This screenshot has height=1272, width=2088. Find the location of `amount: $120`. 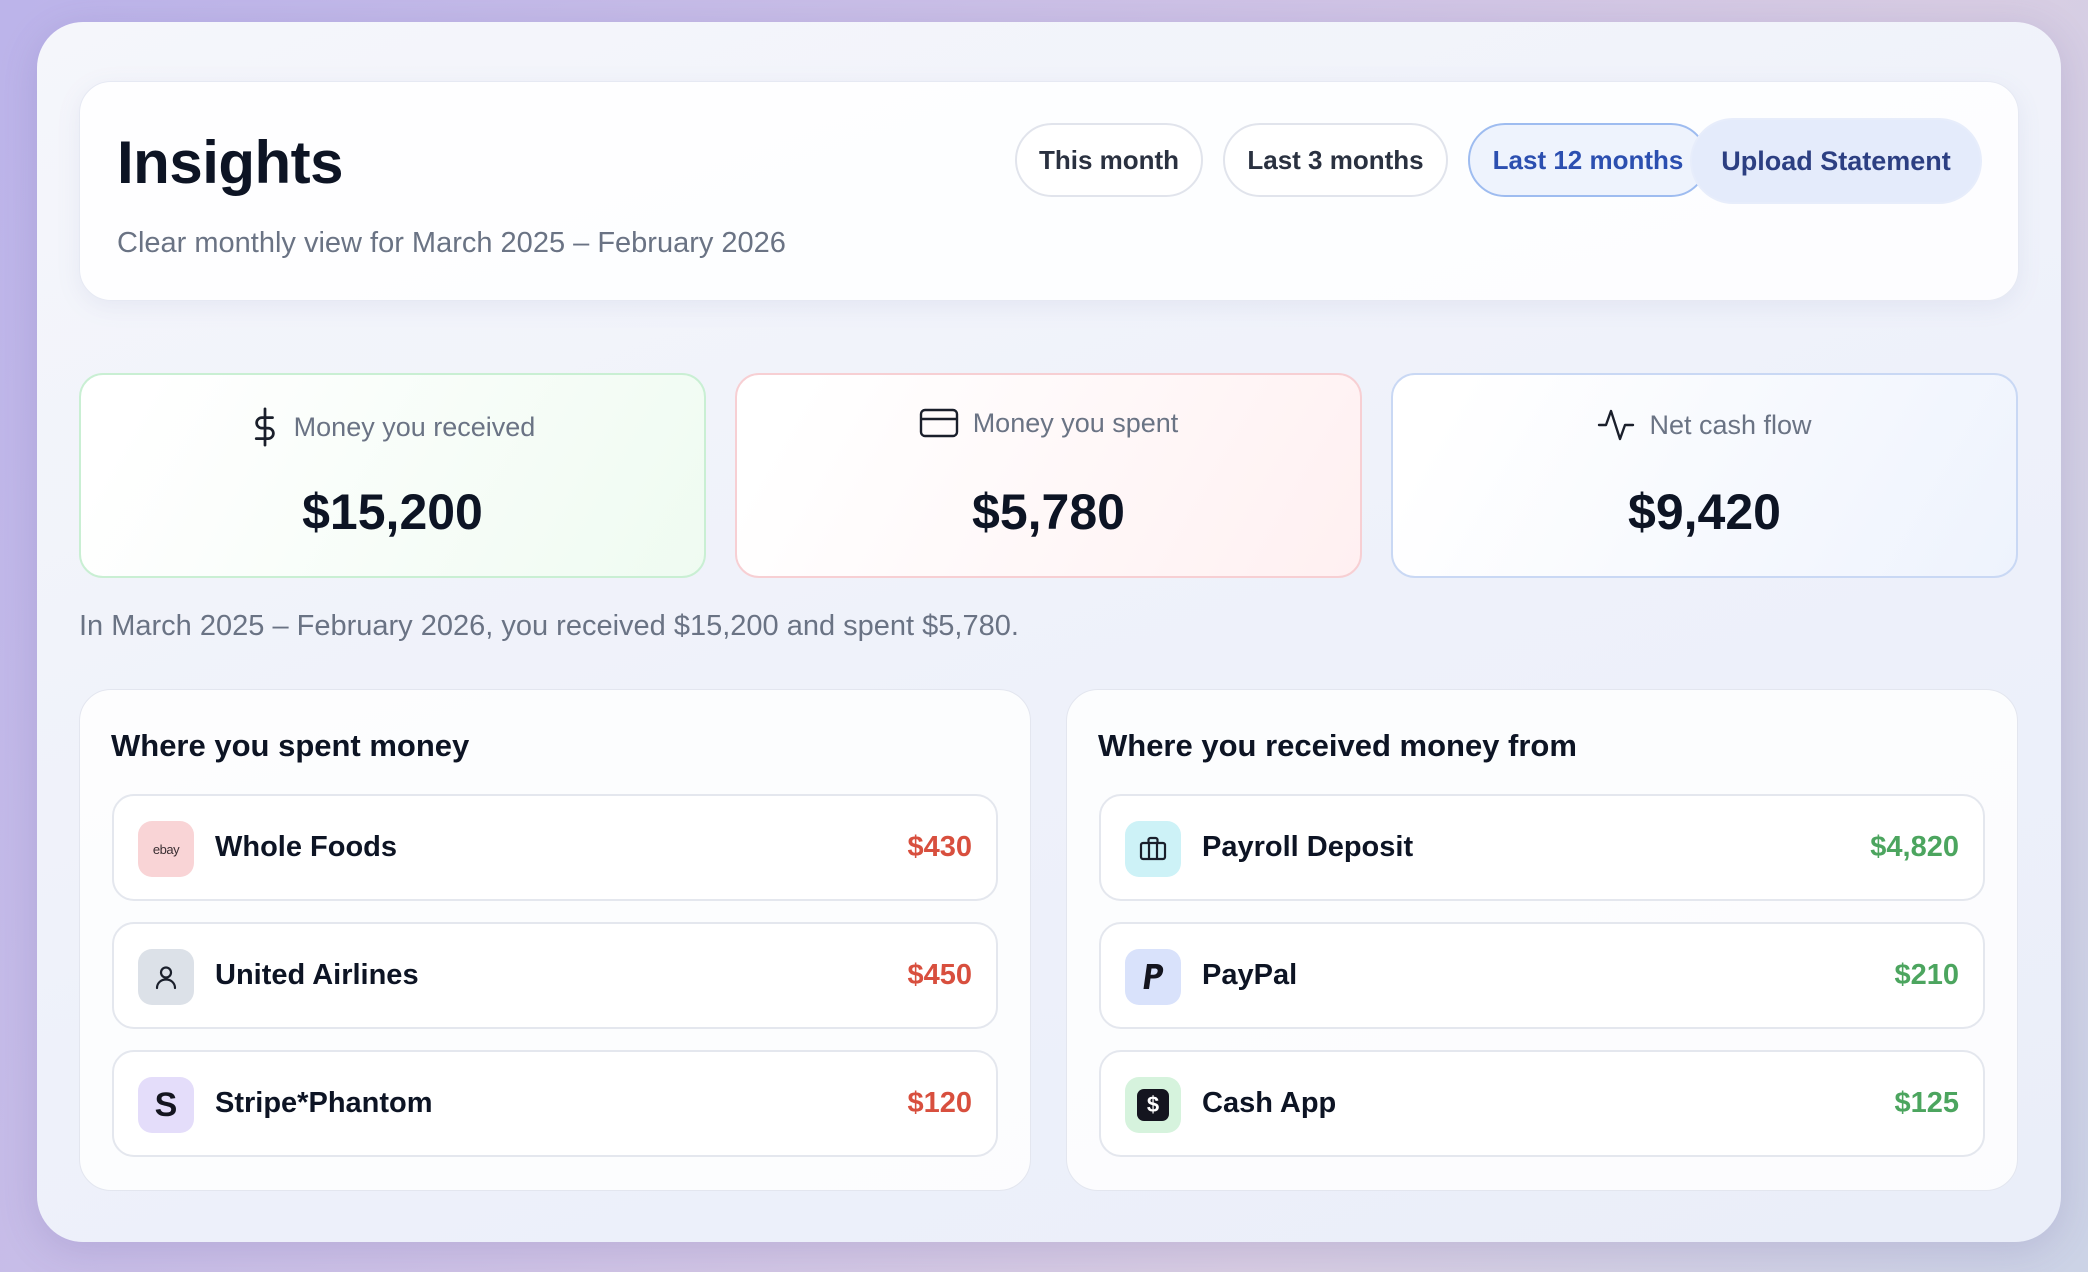

amount: $120 is located at coordinates (939, 1103).